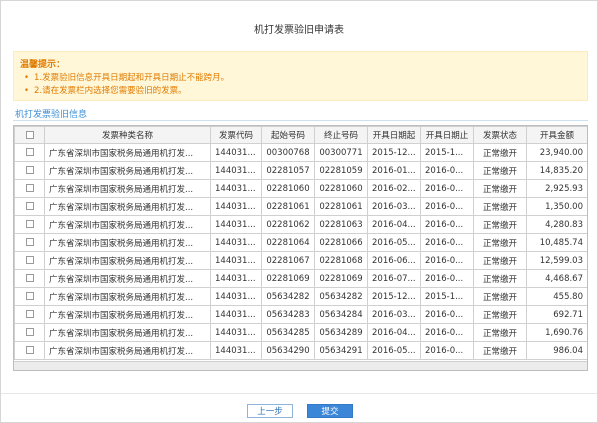  What do you see at coordinates (341, 170) in the screenshot?
I see `cell-end-no: 02281059` at bounding box center [341, 170].